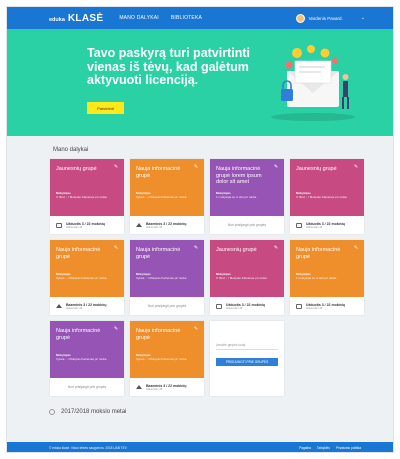  Describe the element at coordinates (363, 18) in the screenshot. I see `chevron-down-icon: ⌄` at that location.